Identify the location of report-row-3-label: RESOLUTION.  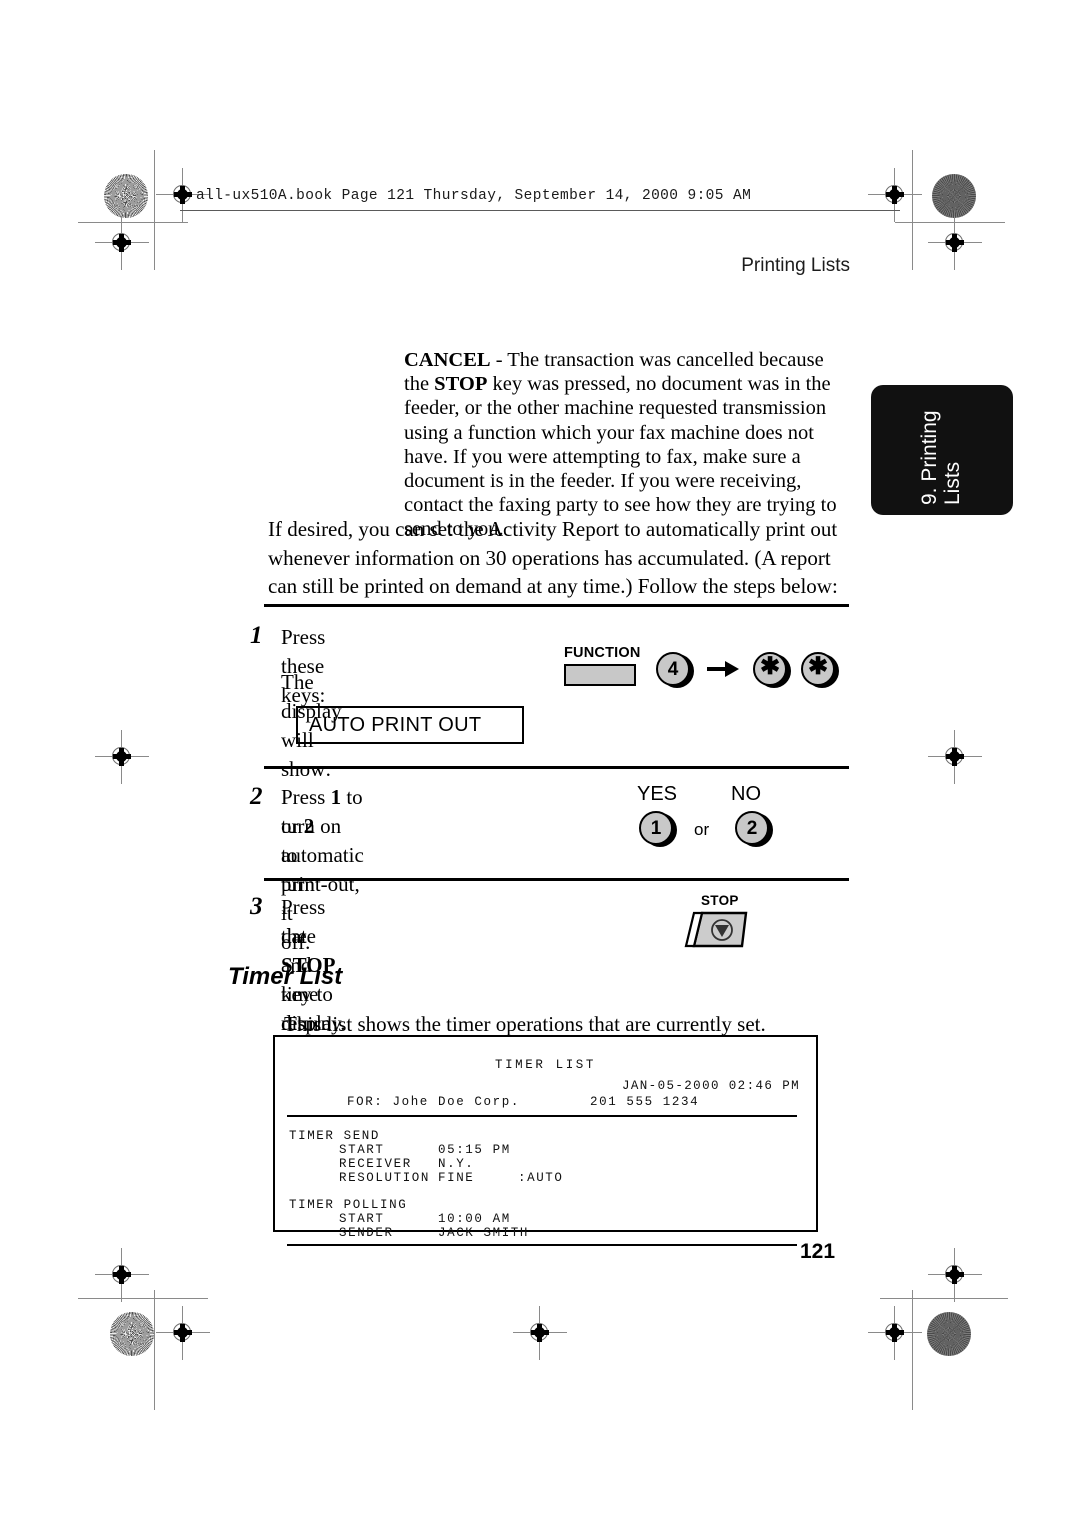
(385, 1178).